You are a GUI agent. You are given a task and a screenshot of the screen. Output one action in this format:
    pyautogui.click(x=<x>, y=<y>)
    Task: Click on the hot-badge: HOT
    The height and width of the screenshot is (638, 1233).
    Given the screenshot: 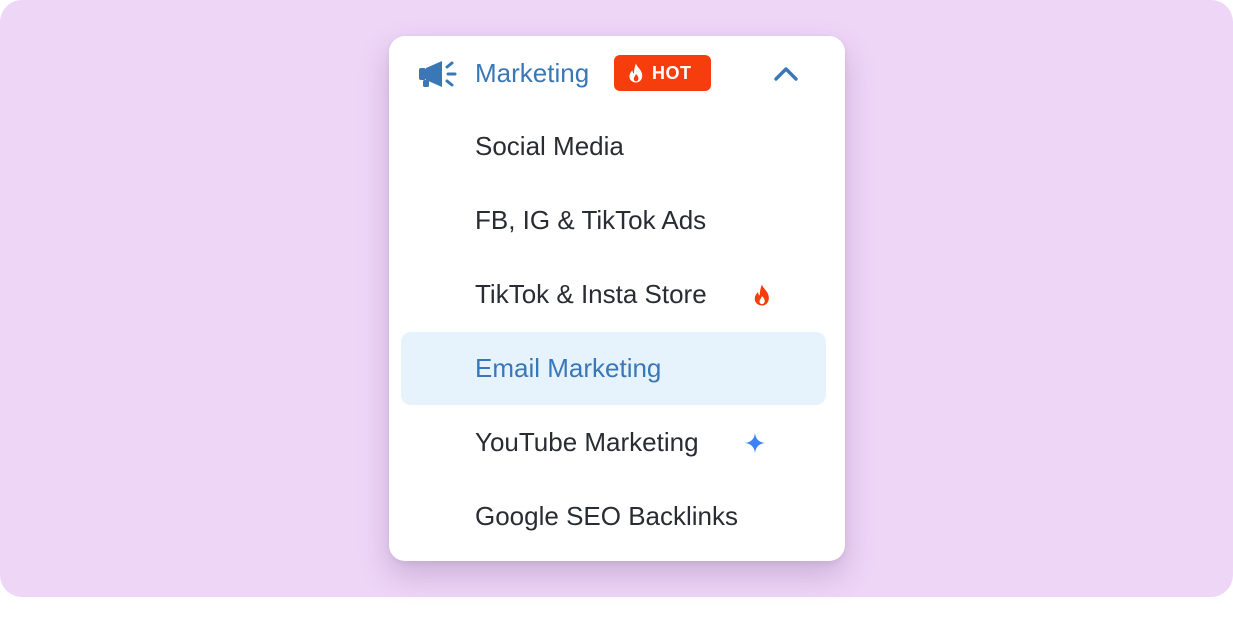 What is the action you would take?
    pyautogui.click(x=662, y=73)
    